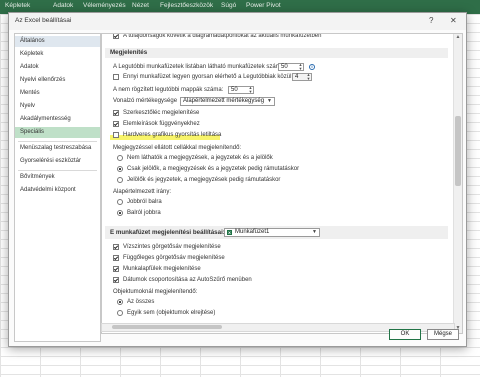  Describe the element at coordinates (116, 247) in the screenshot. I see `hscroll-checkbox` at that location.